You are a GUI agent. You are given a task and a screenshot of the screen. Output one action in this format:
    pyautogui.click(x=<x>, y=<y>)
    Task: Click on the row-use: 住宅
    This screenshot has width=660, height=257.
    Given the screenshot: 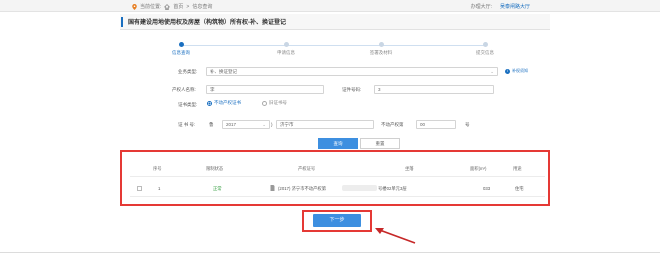 What is the action you would take?
    pyautogui.click(x=519, y=188)
    